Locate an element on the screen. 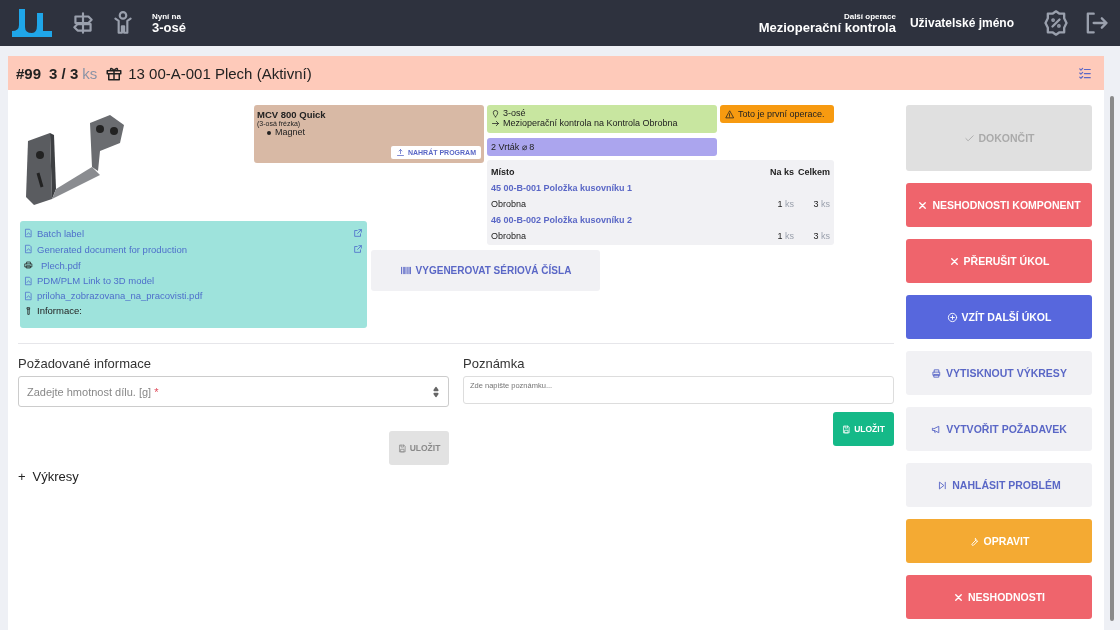 The height and width of the screenshot is (630, 1120). component-link: 45 00-B-001 Položka kusovníku 1 is located at coordinates (660, 188).